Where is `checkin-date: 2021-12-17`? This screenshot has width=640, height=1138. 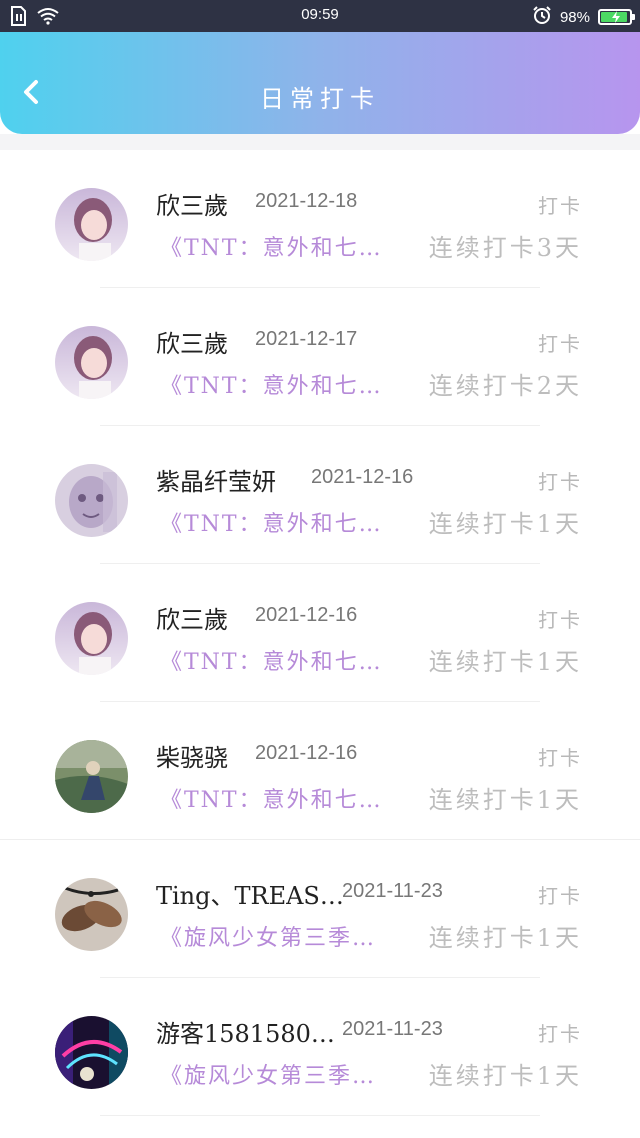
checkin-date: 2021-12-17 is located at coordinates (306, 339).